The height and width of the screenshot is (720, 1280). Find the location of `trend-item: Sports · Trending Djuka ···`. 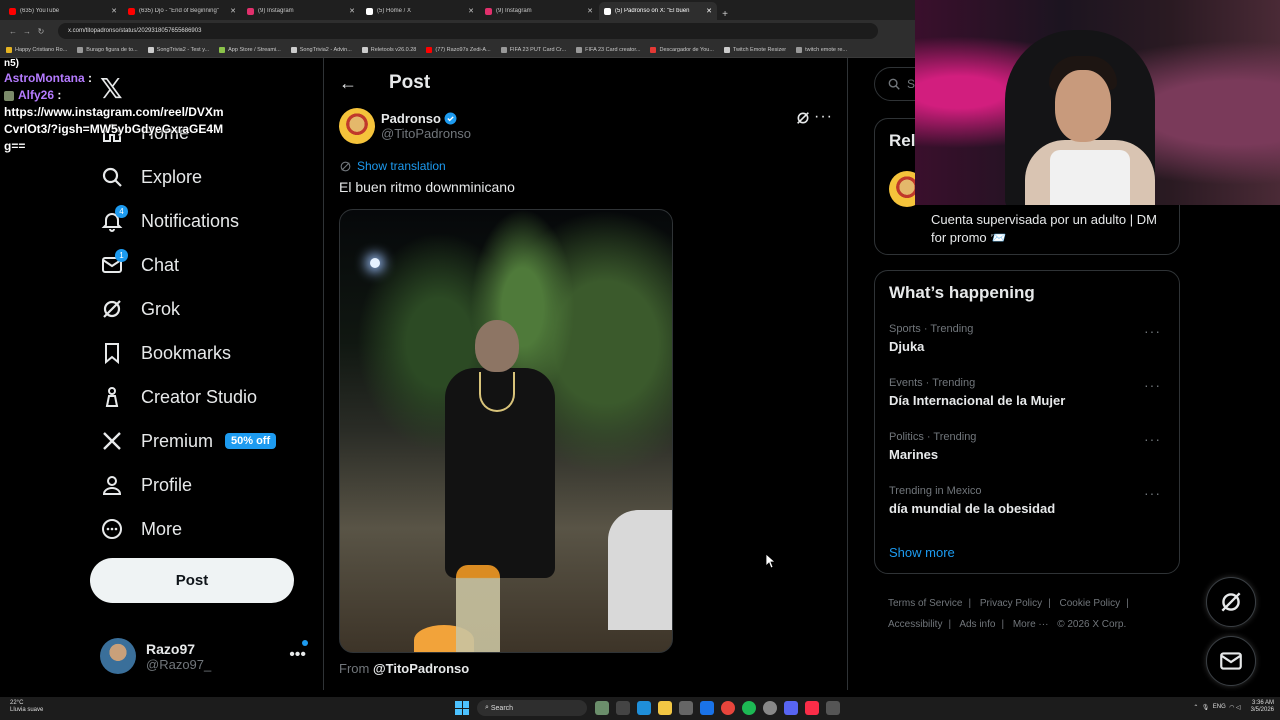

trend-item: Sports · Trending Djuka ··· is located at coordinates (1029, 338).